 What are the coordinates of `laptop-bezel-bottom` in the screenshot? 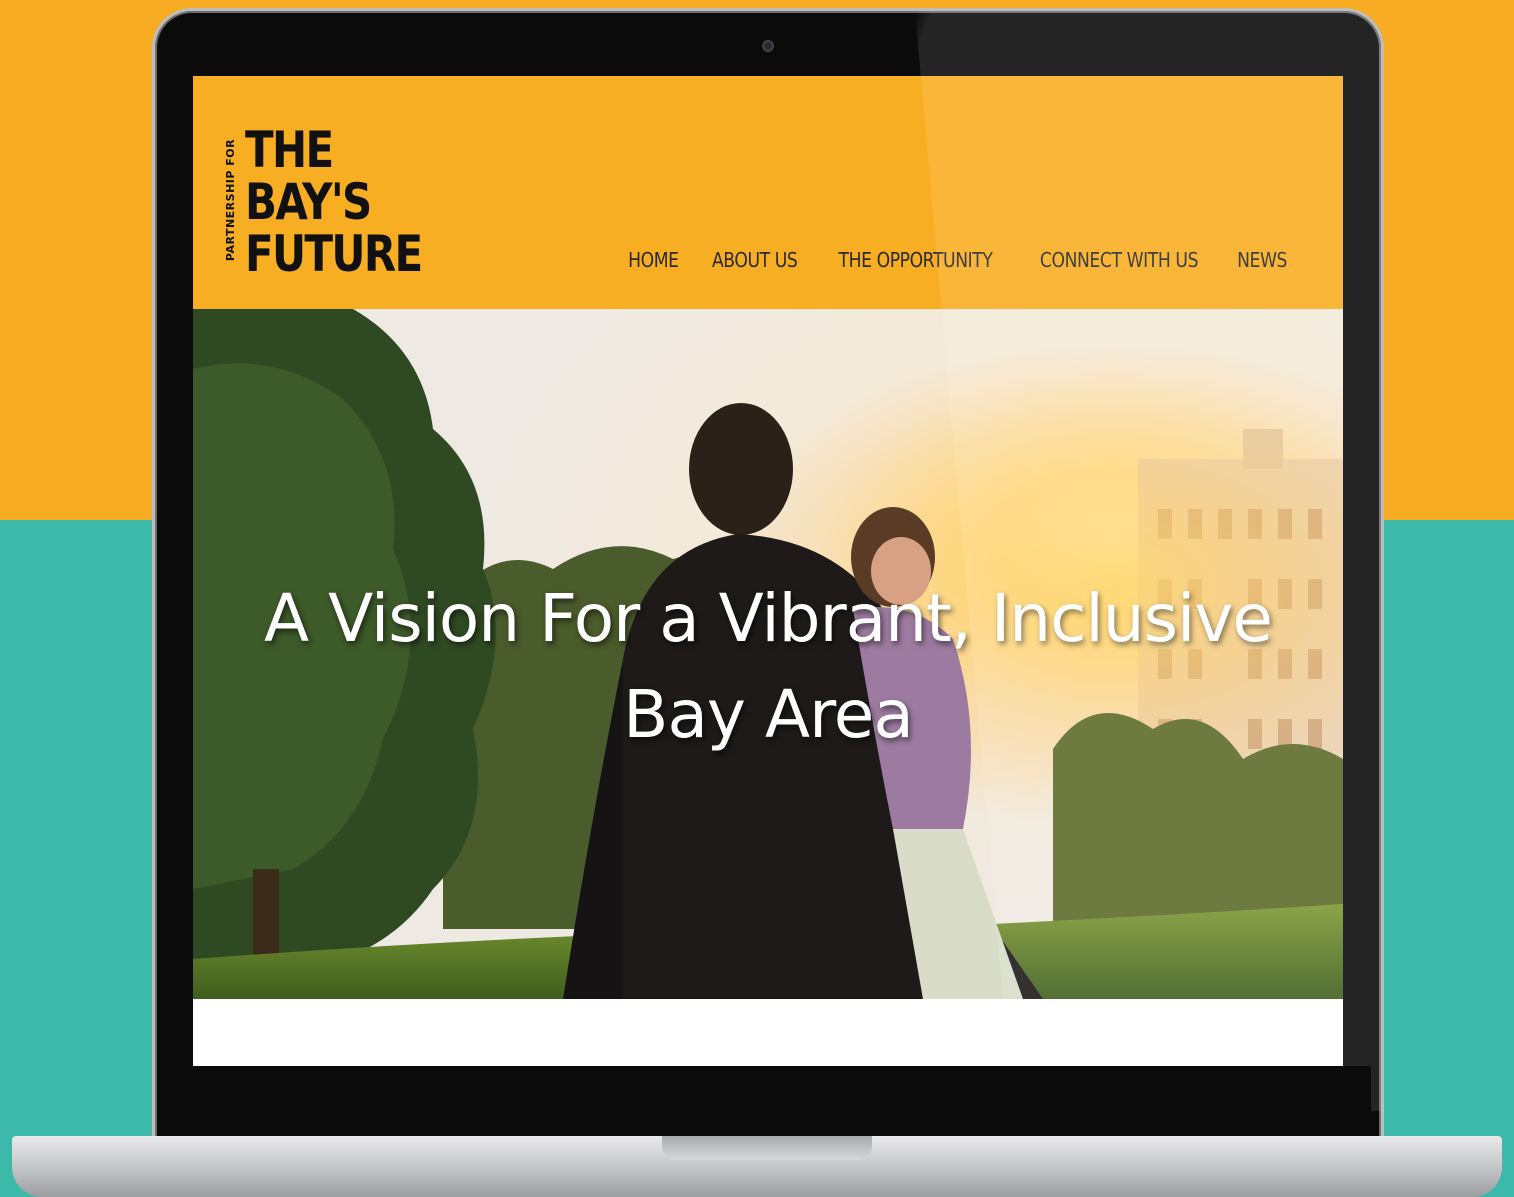 It's located at (768, 1102).